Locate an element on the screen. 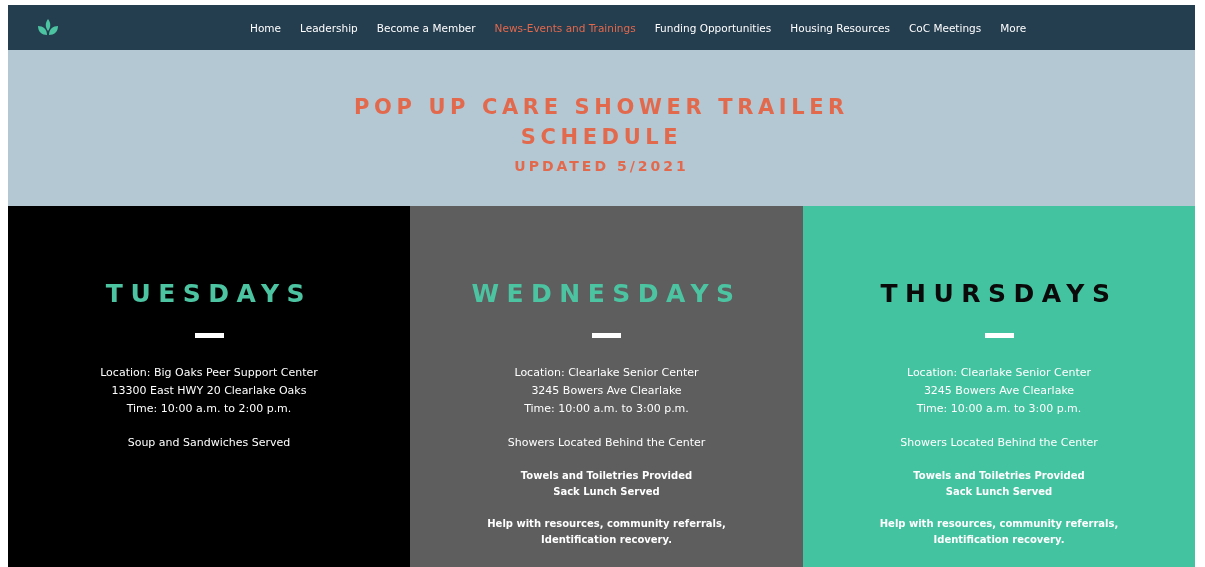 Image resolution: width=1205 pixels, height=567 pixels. nav-link: More is located at coordinates (1013, 27).